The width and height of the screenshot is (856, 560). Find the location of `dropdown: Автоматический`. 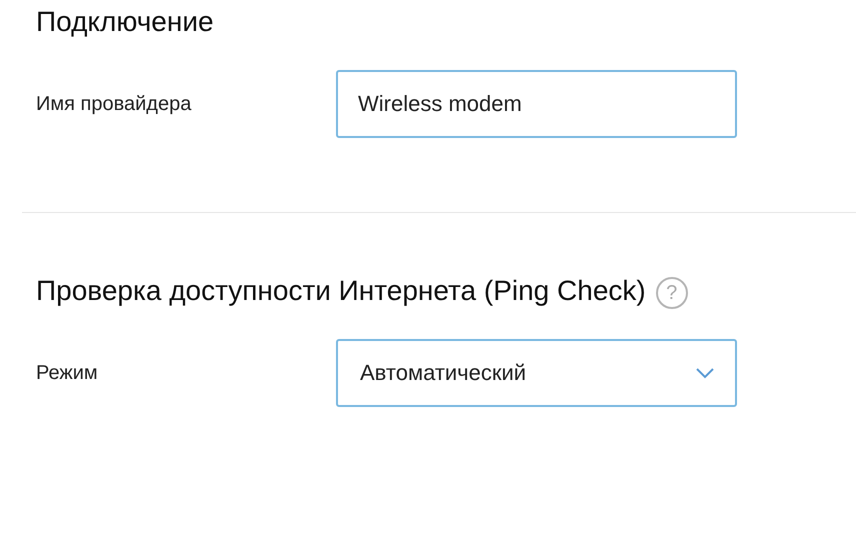

dropdown: Автоматический is located at coordinates (536, 373).